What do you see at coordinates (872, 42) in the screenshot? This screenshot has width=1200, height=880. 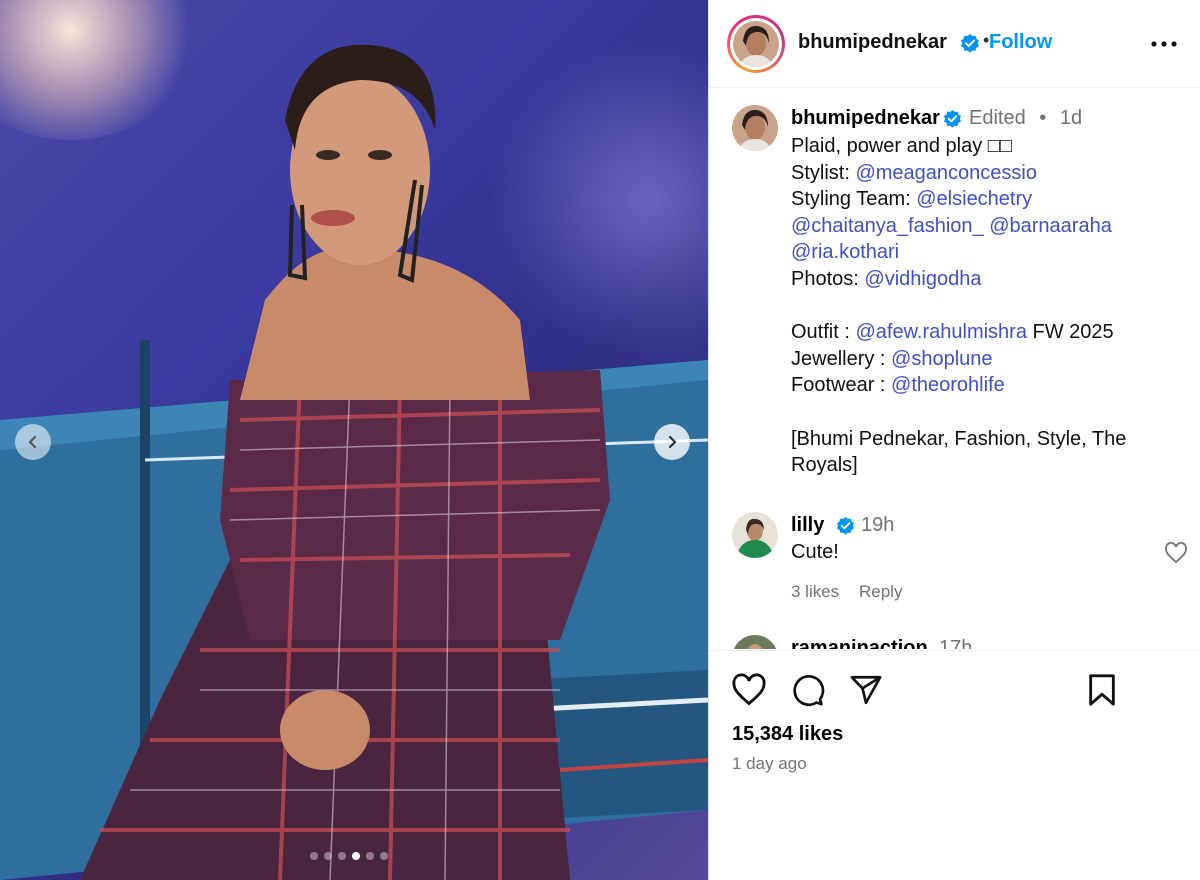 I see `author-username: bhumipednekar` at bounding box center [872, 42].